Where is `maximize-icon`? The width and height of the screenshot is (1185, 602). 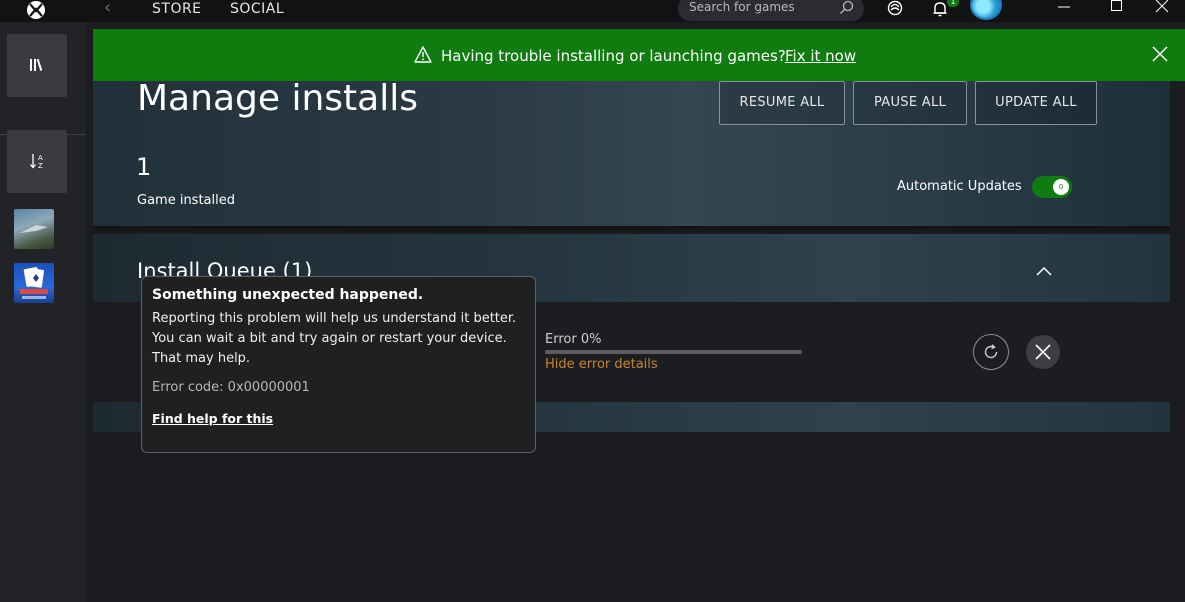 maximize-icon is located at coordinates (1117, 7).